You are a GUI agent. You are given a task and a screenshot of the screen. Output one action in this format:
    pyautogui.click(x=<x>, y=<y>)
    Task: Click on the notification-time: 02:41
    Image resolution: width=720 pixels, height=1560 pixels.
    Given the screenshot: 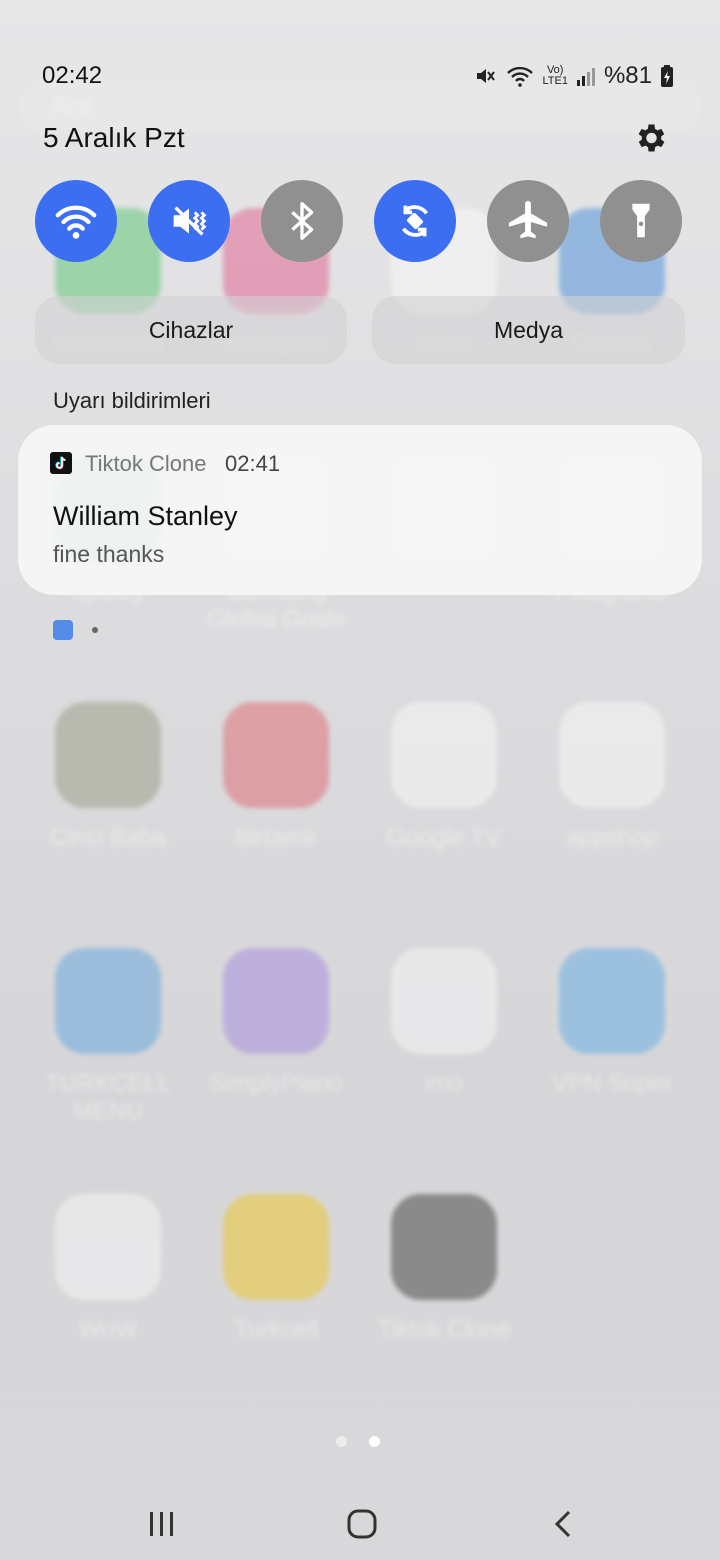 What is the action you would take?
    pyautogui.click(x=253, y=463)
    